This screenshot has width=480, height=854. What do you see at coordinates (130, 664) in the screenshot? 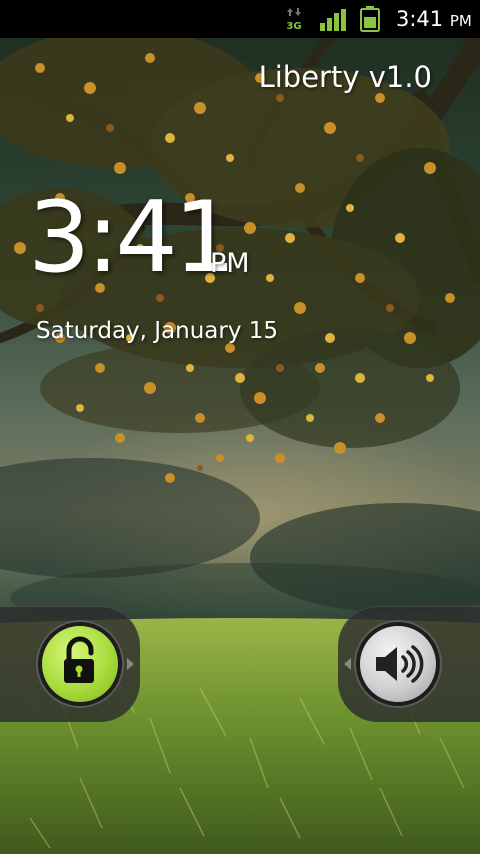
I see `slide-right-arrow-icon` at bounding box center [130, 664].